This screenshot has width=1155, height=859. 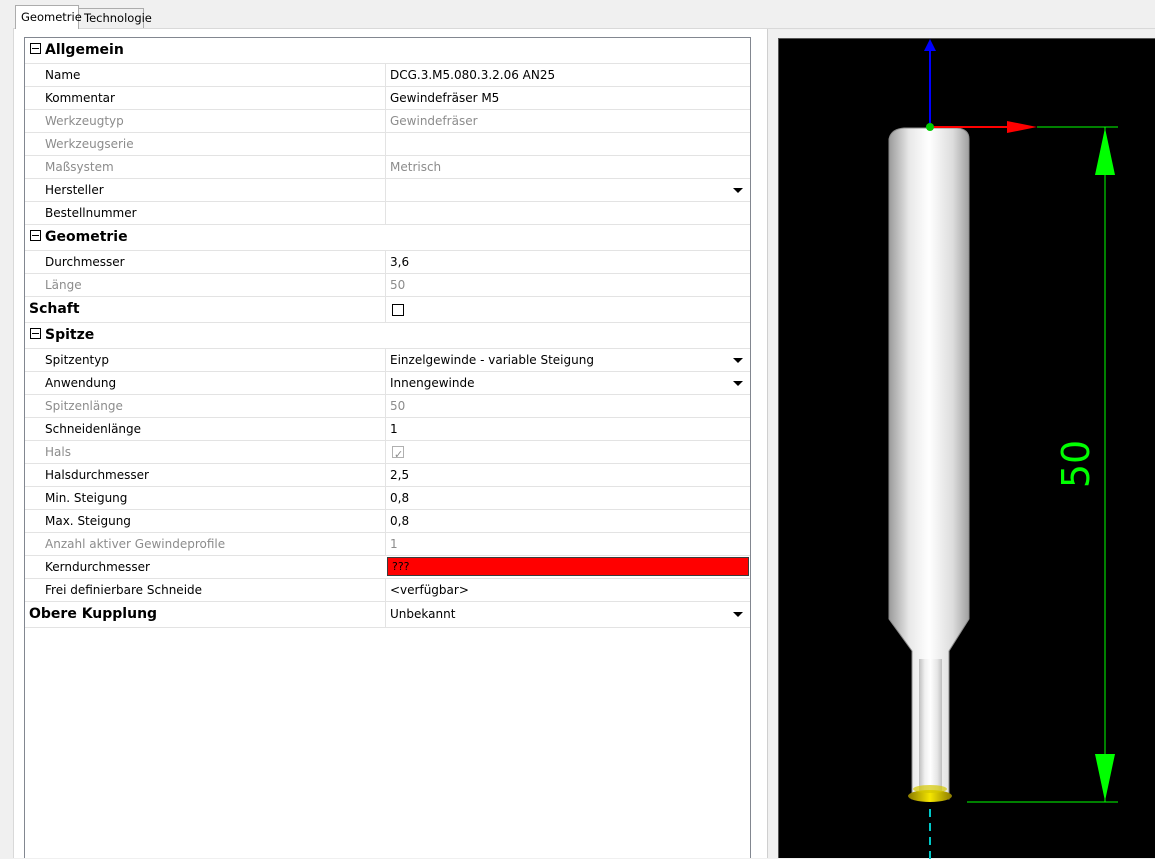 What do you see at coordinates (567, 475) in the screenshot?
I see `halsdurchmesser-field: 2,5` at bounding box center [567, 475].